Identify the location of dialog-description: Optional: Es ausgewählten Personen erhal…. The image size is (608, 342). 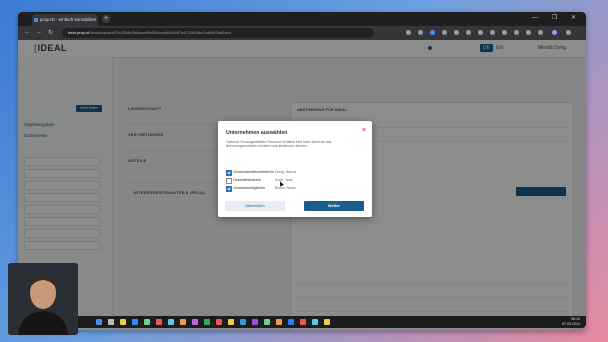
(279, 144).